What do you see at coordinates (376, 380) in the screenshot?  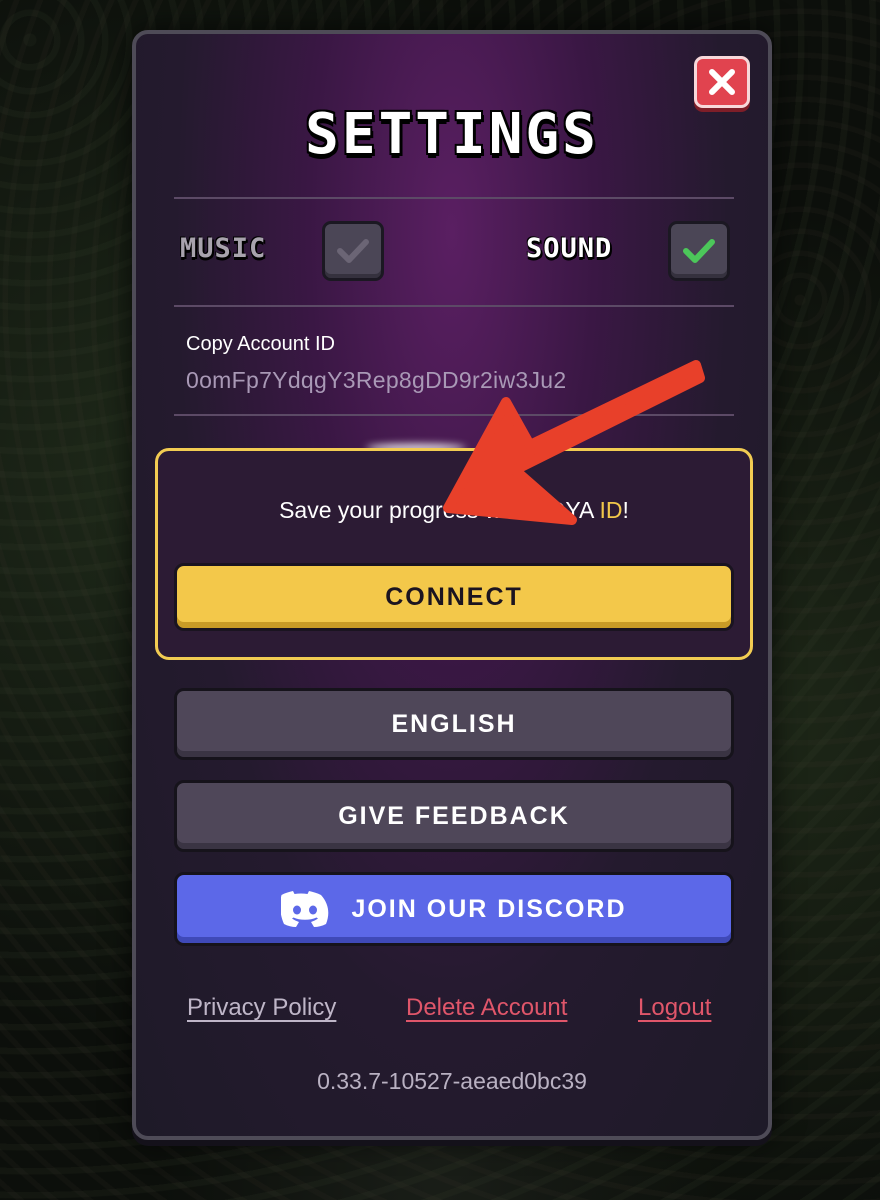 I see `account-id-value: 0omFp7YdqgY3Rep8gDD9r2iw3Ju2` at bounding box center [376, 380].